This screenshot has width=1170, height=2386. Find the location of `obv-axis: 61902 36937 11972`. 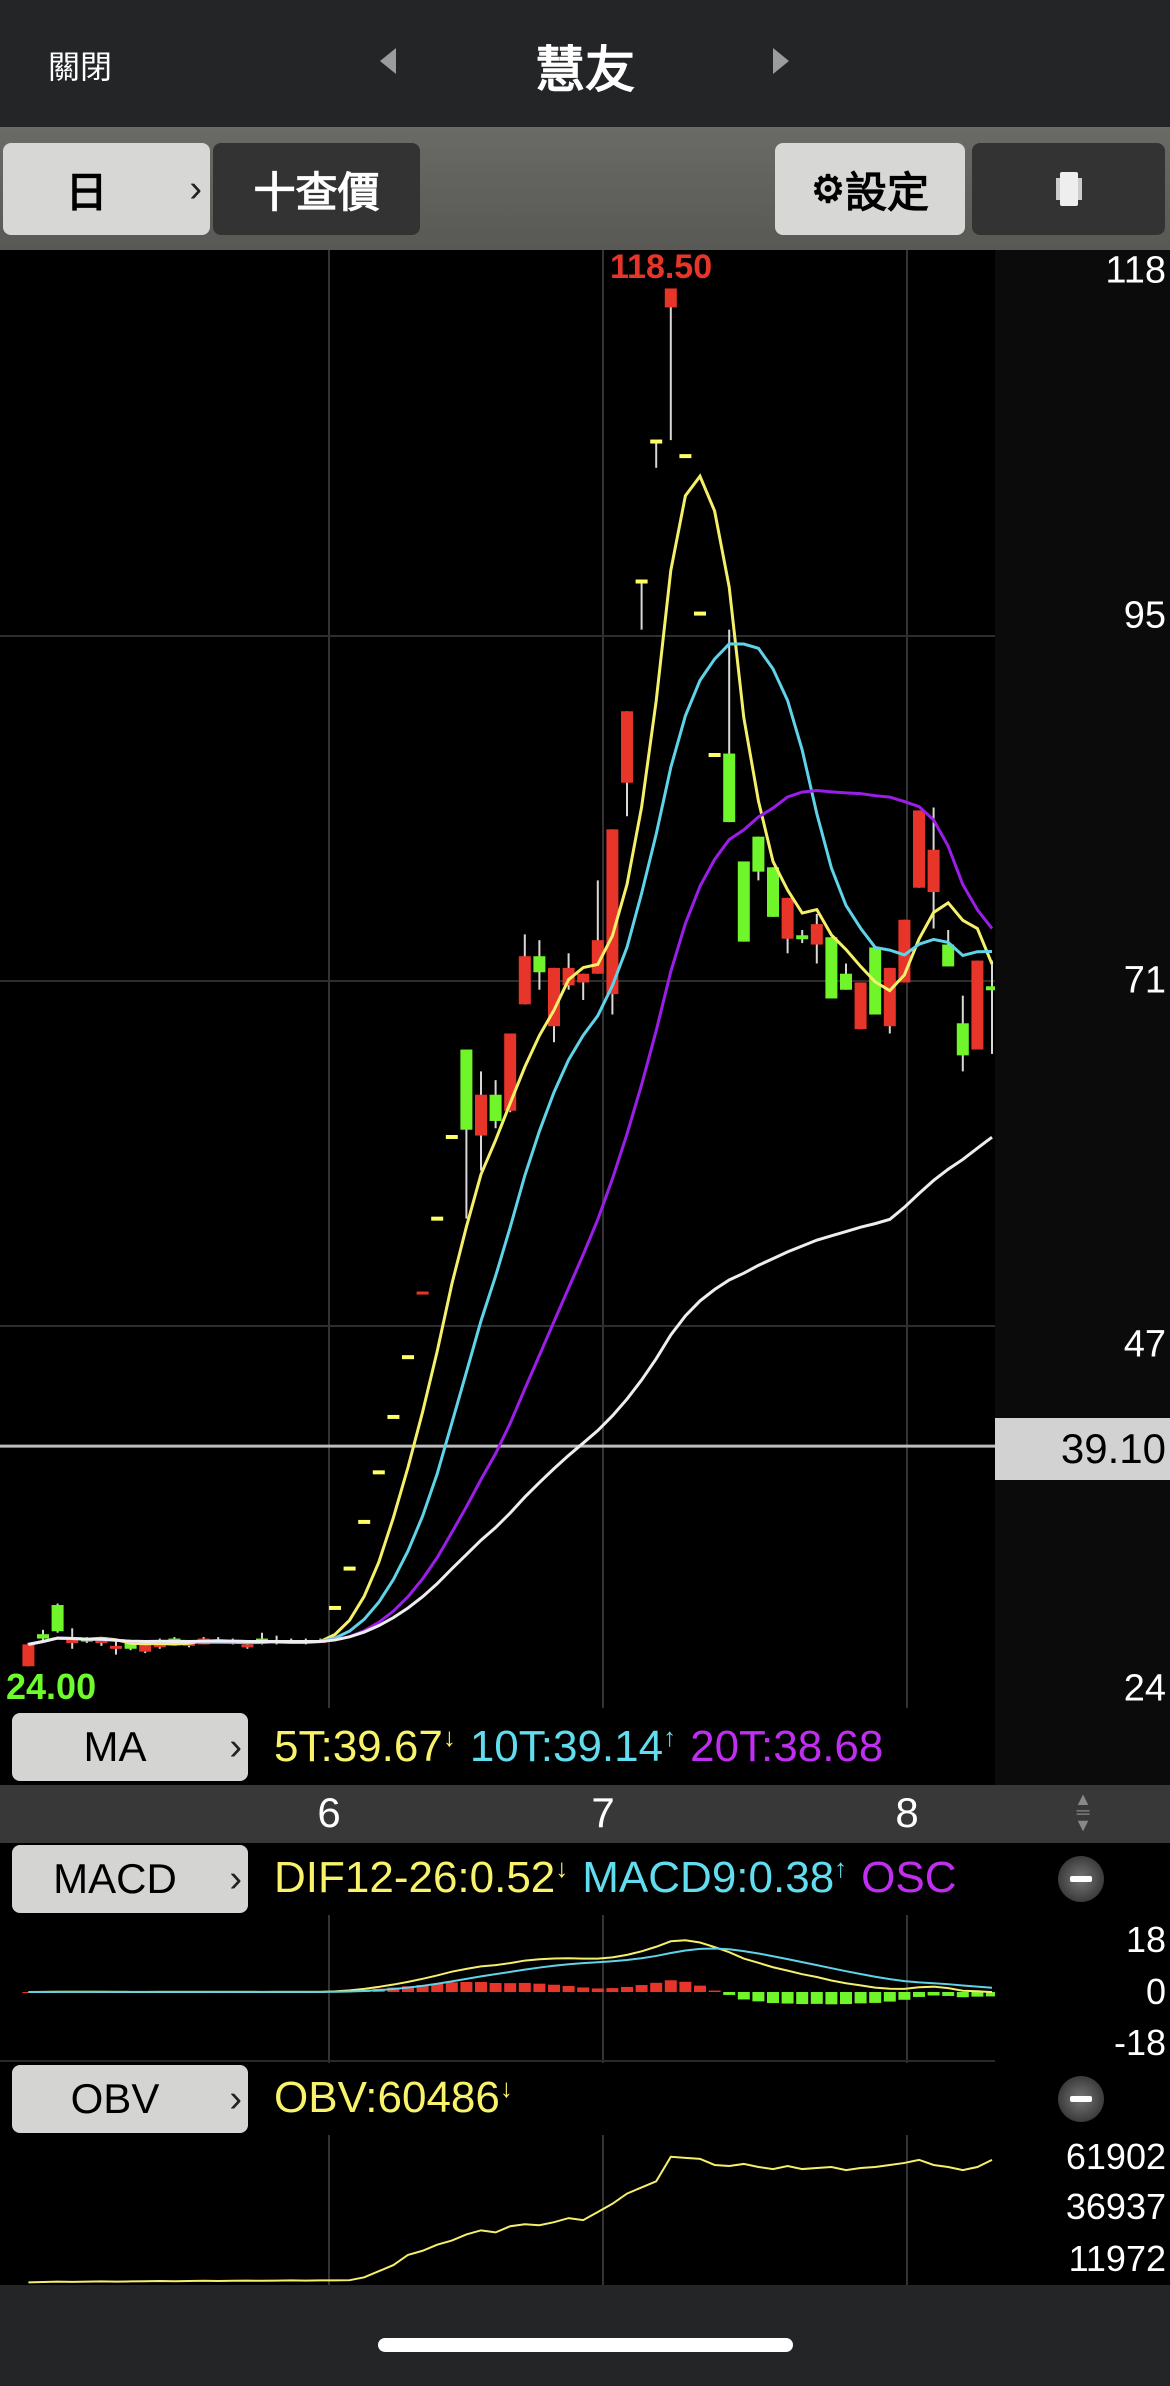

obv-axis: 61902 36937 11972 is located at coordinates (1082, 2210).